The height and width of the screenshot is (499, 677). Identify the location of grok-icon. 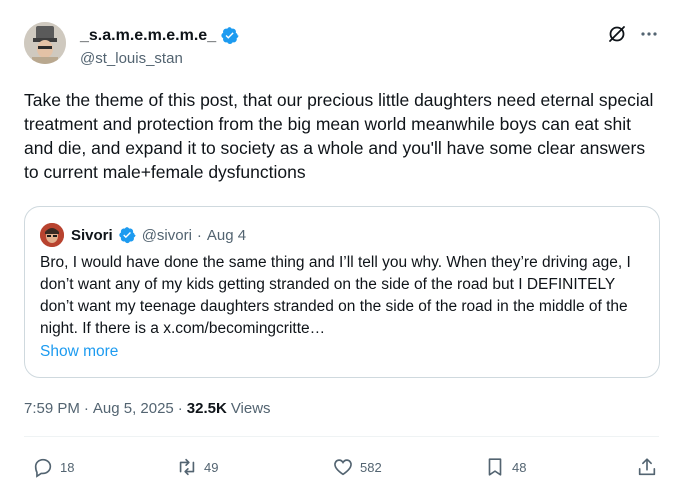
(617, 34).